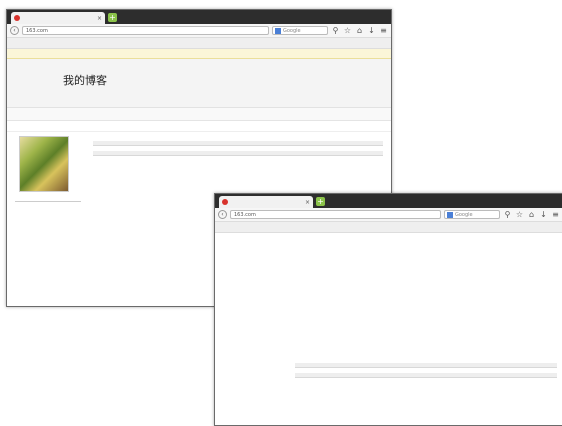  I want to click on star-icon-2: ☆, so click(519, 214).